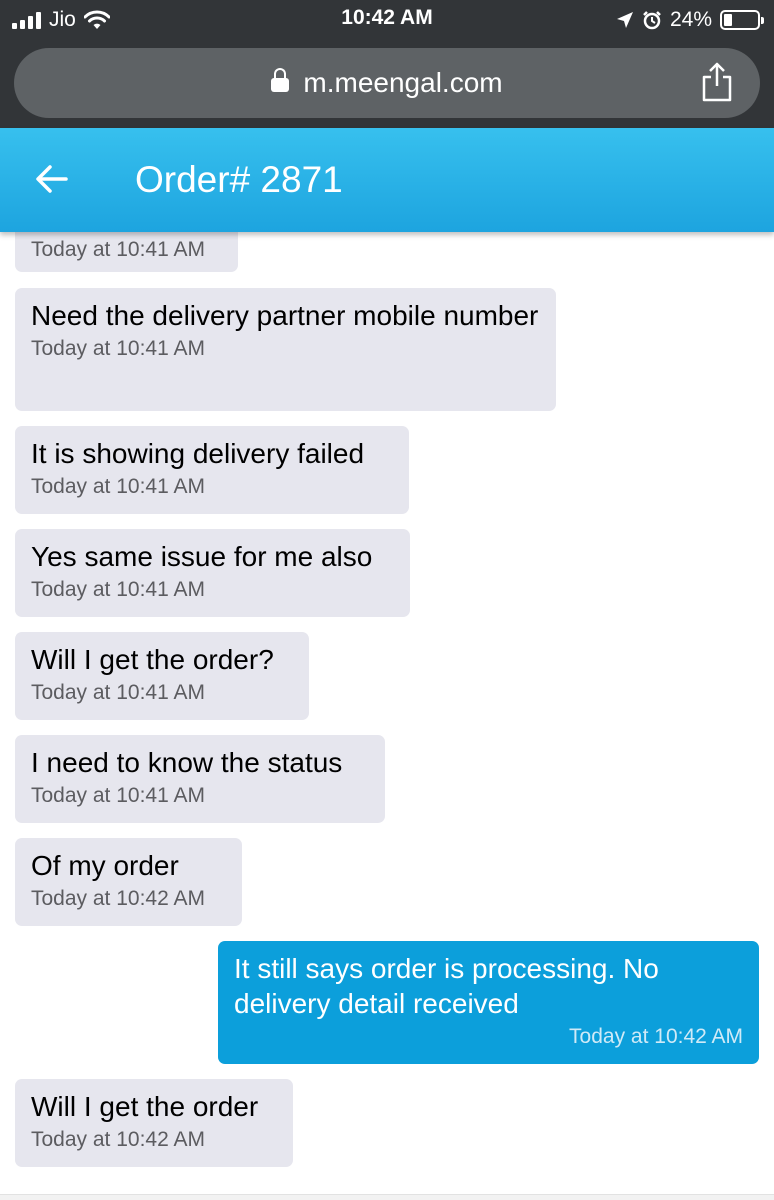 The height and width of the screenshot is (1200, 774). I want to click on url-bar: m.meengal.com, so click(387, 83).